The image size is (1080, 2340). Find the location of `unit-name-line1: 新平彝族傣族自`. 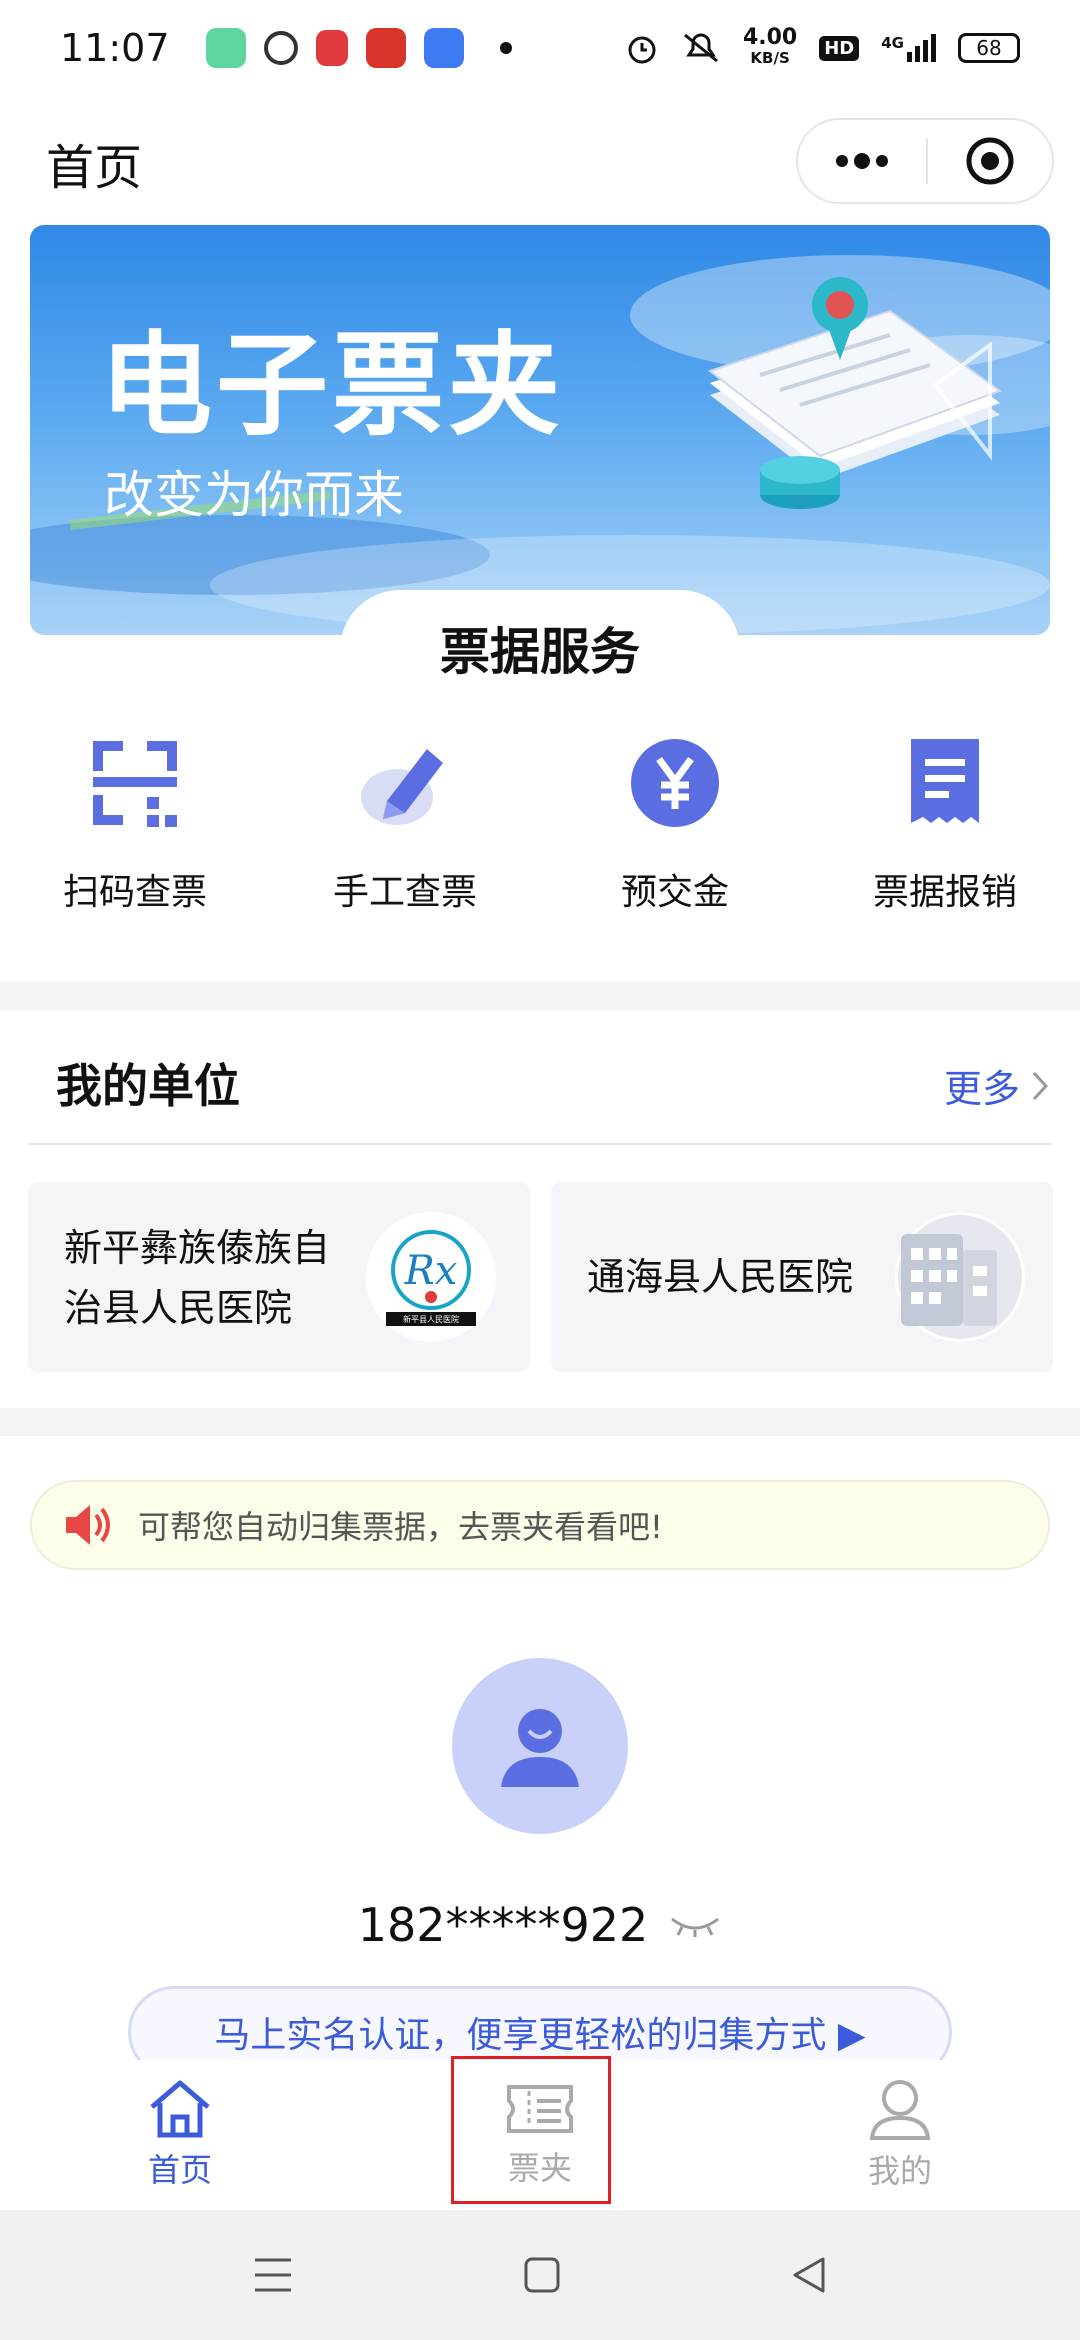

unit-name-line1: 新平彝族傣族自 is located at coordinates (197, 1248).